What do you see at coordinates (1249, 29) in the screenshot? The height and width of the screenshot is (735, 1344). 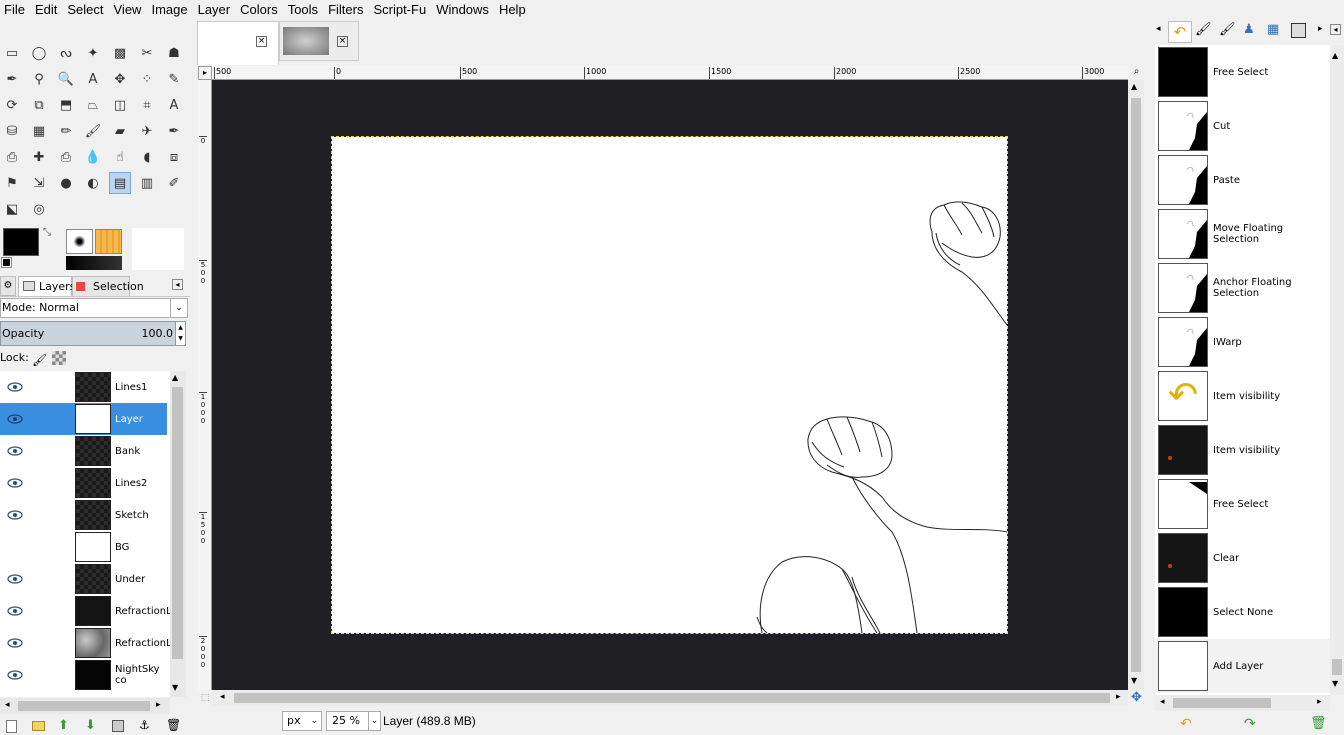 I see `tool-presets-tab-icon: ♟` at bounding box center [1249, 29].